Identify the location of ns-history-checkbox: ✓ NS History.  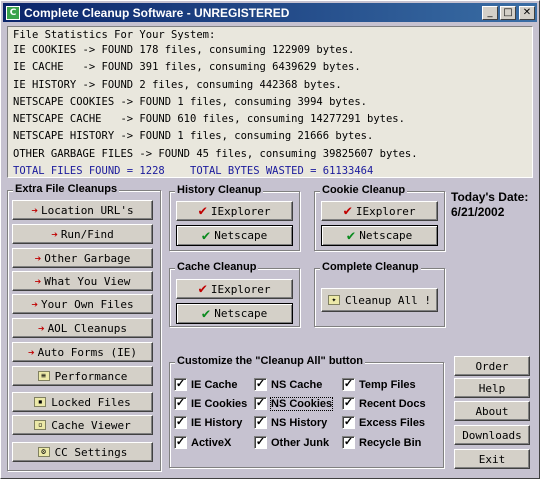
(290, 422).